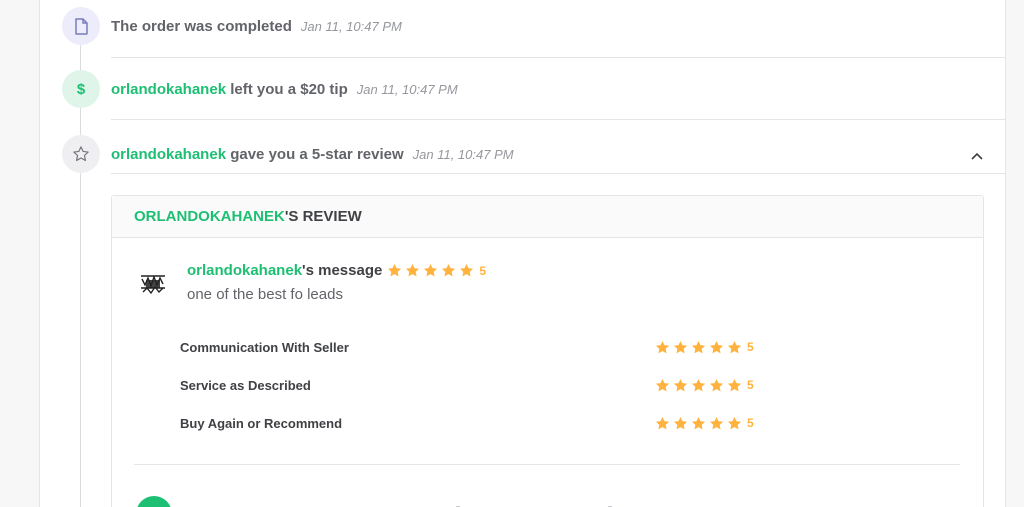 This screenshot has width=1024, height=507. I want to click on review-title-suffix: 'S REVIEW, so click(323, 216).